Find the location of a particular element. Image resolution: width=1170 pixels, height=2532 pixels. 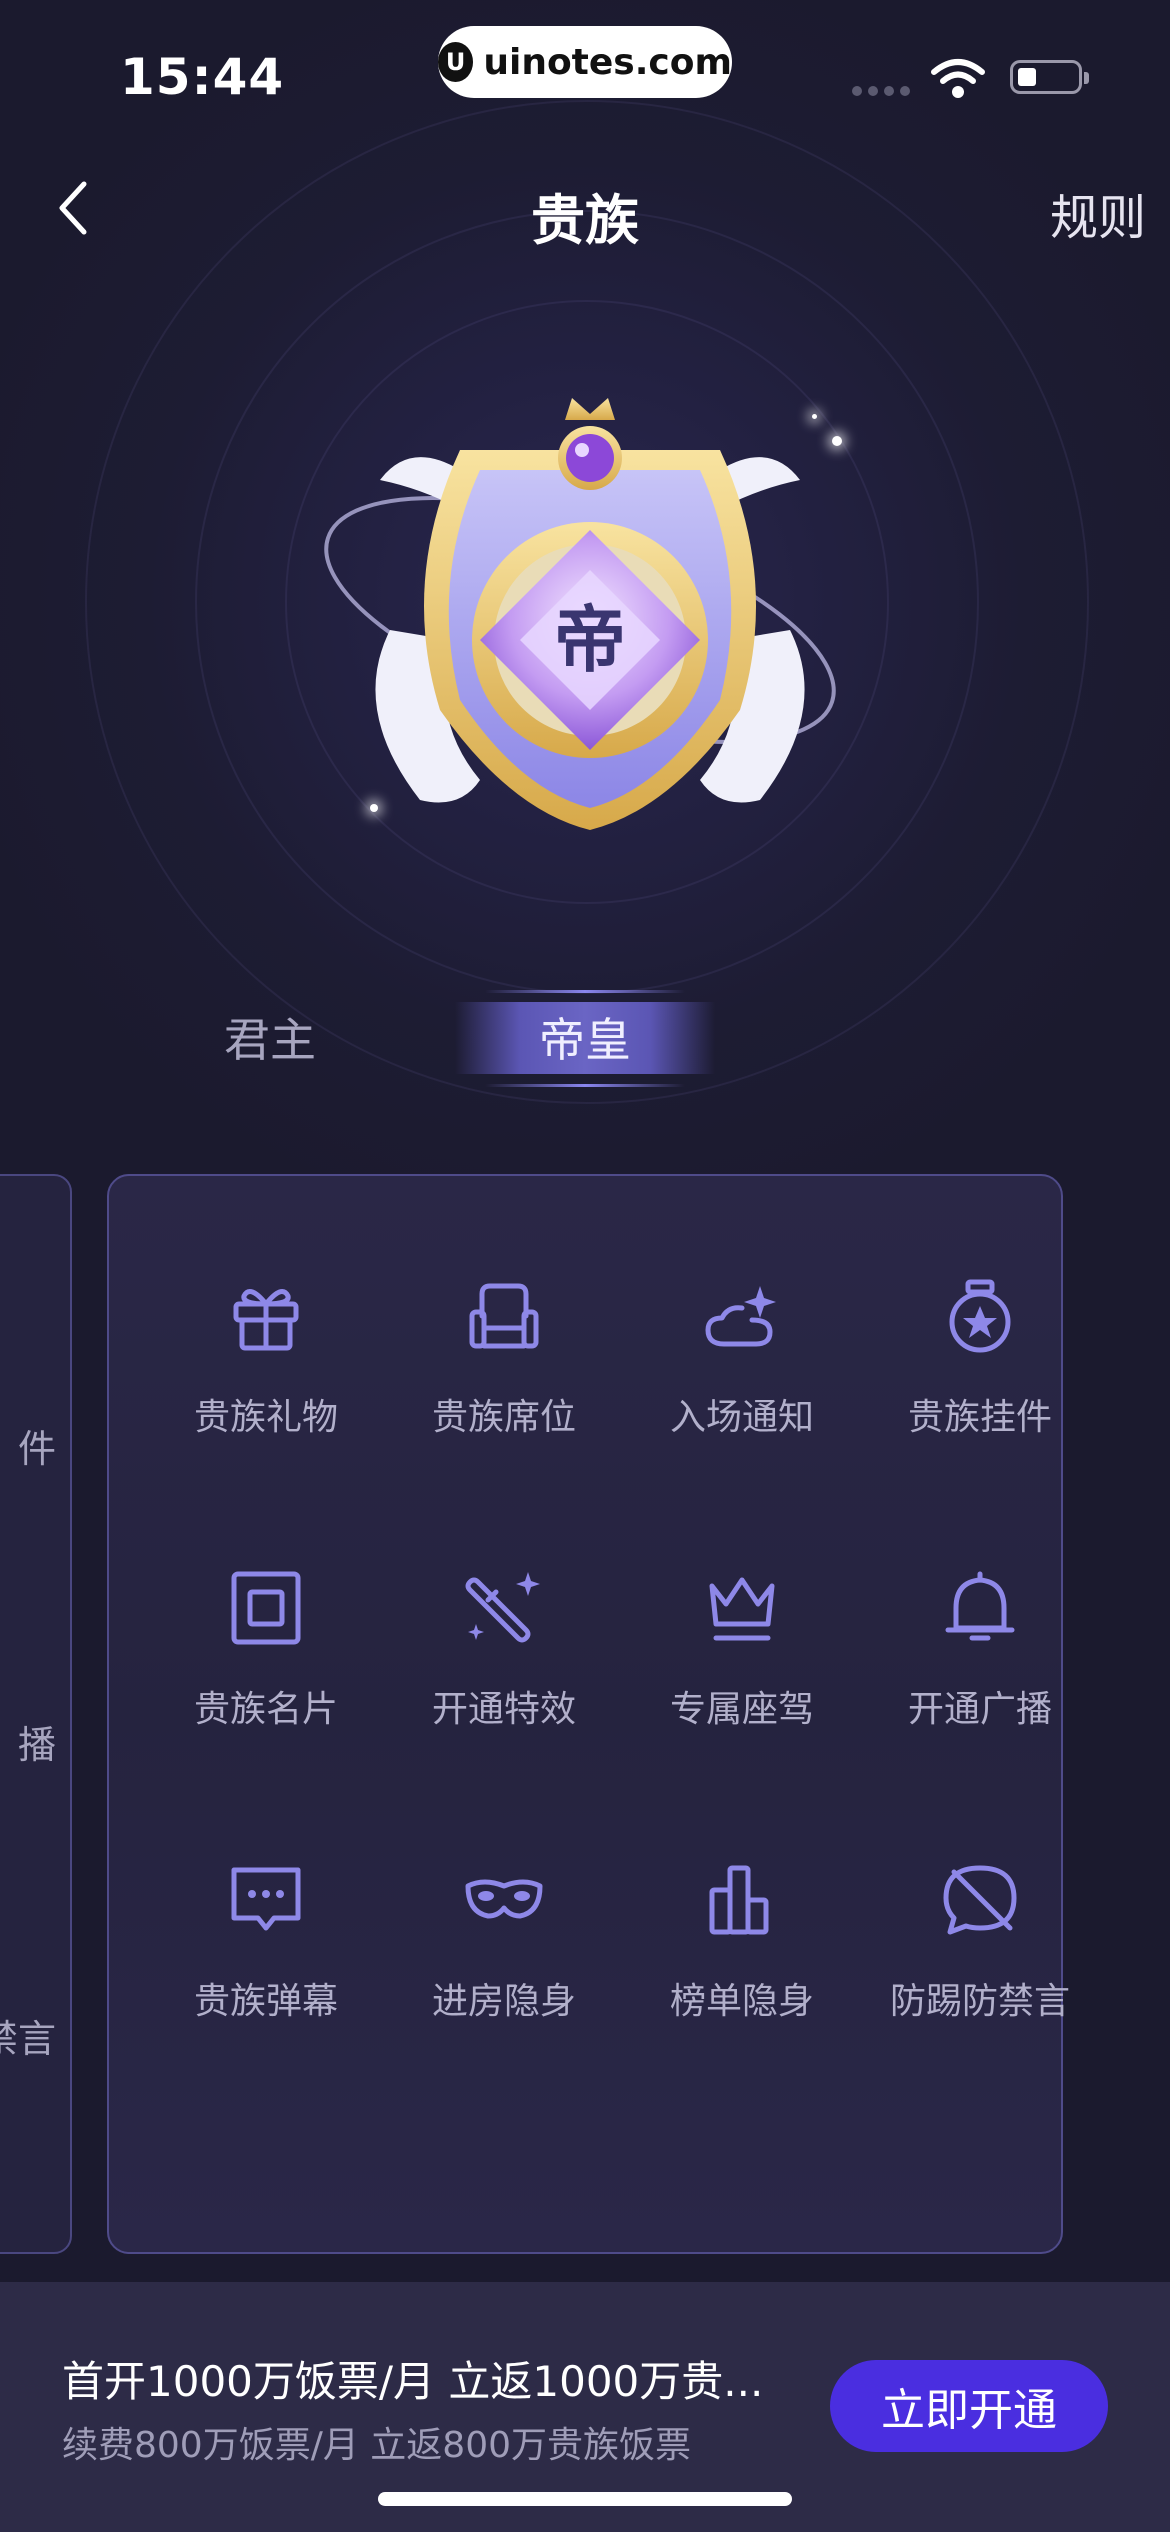

medal-icon is located at coordinates (980, 1316).